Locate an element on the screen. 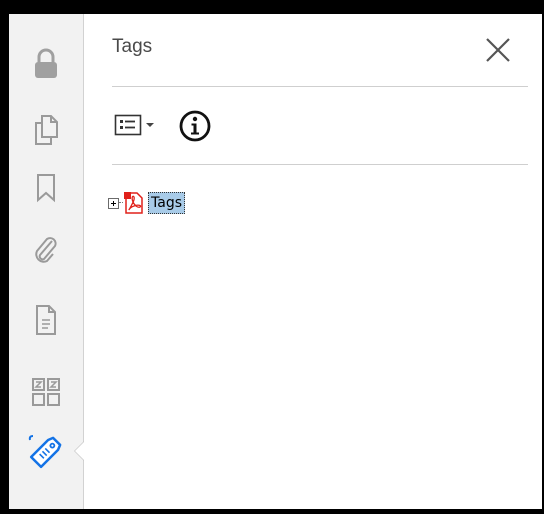 Image resolution: width=544 pixels, height=514 pixels. rail-tags-button is located at coordinates (46, 452).